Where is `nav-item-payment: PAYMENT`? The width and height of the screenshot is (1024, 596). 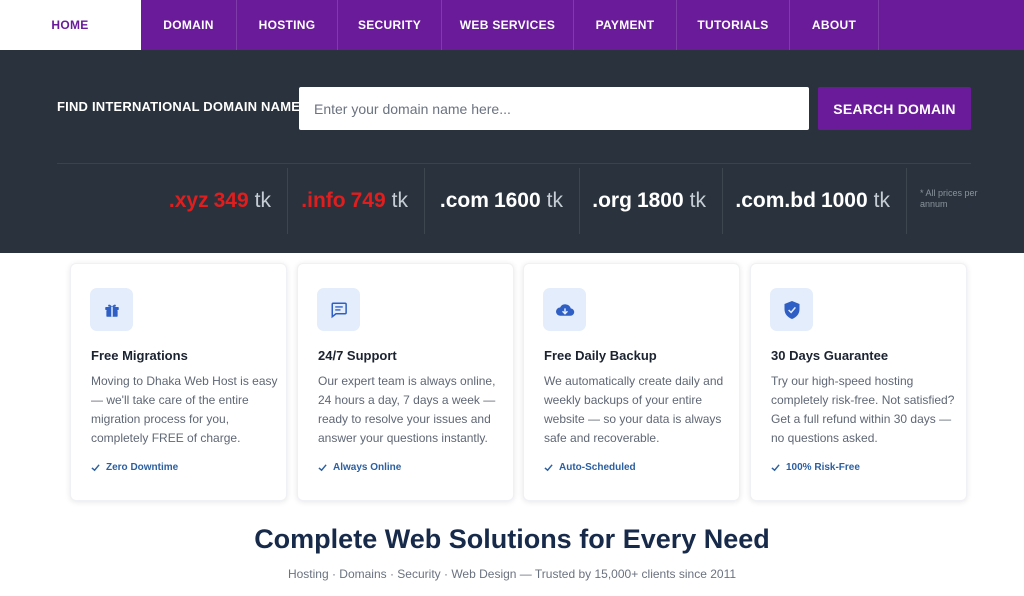 nav-item-payment: PAYMENT is located at coordinates (625, 25).